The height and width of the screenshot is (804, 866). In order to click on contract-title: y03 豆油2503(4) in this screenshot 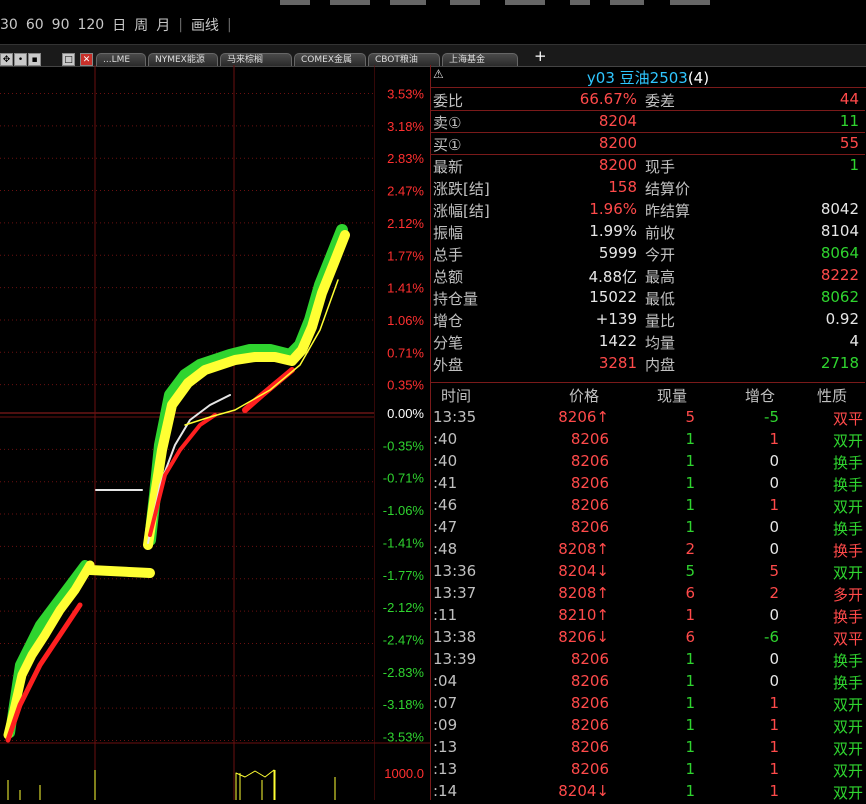, I will do `click(648, 77)`.